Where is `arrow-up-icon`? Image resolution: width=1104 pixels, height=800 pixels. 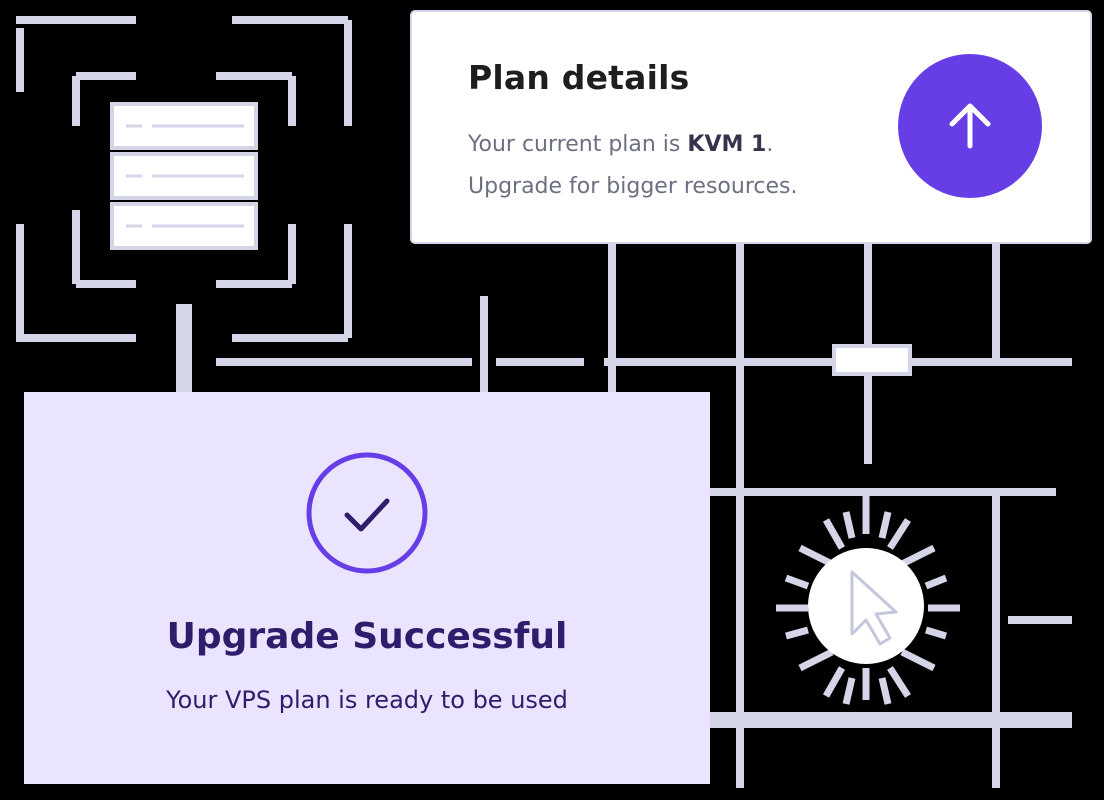
arrow-up-icon is located at coordinates (970, 126).